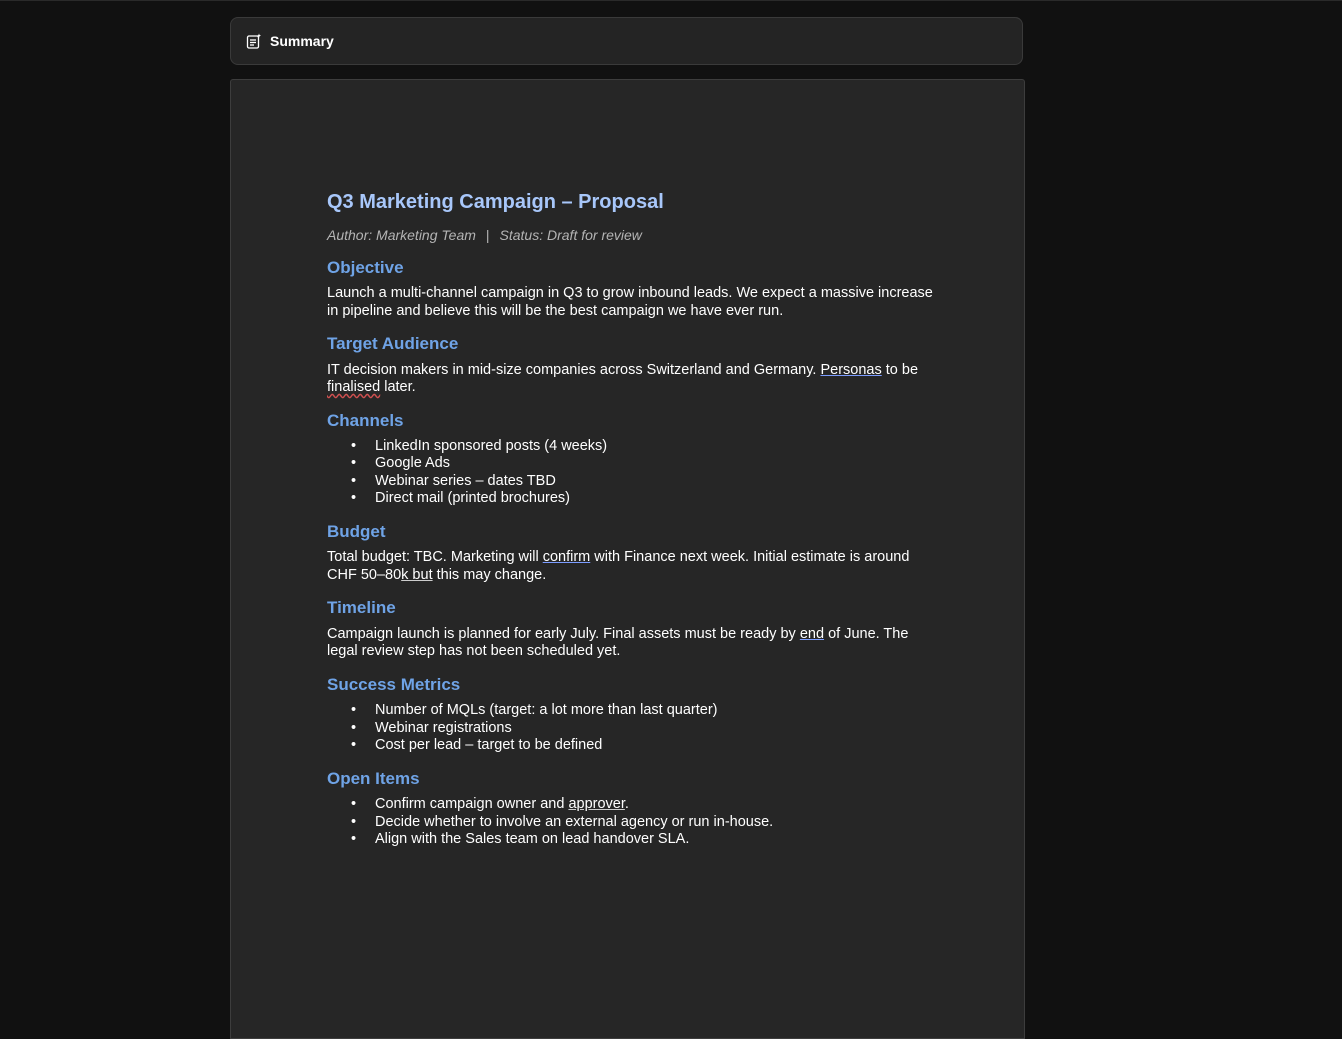  What do you see at coordinates (850, 370) in the screenshot?
I see `suggestion-personas: Personas` at bounding box center [850, 370].